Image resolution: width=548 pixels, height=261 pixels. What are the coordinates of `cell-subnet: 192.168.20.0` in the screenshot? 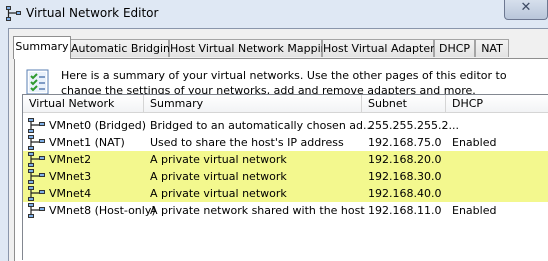 It's located at (405, 159).